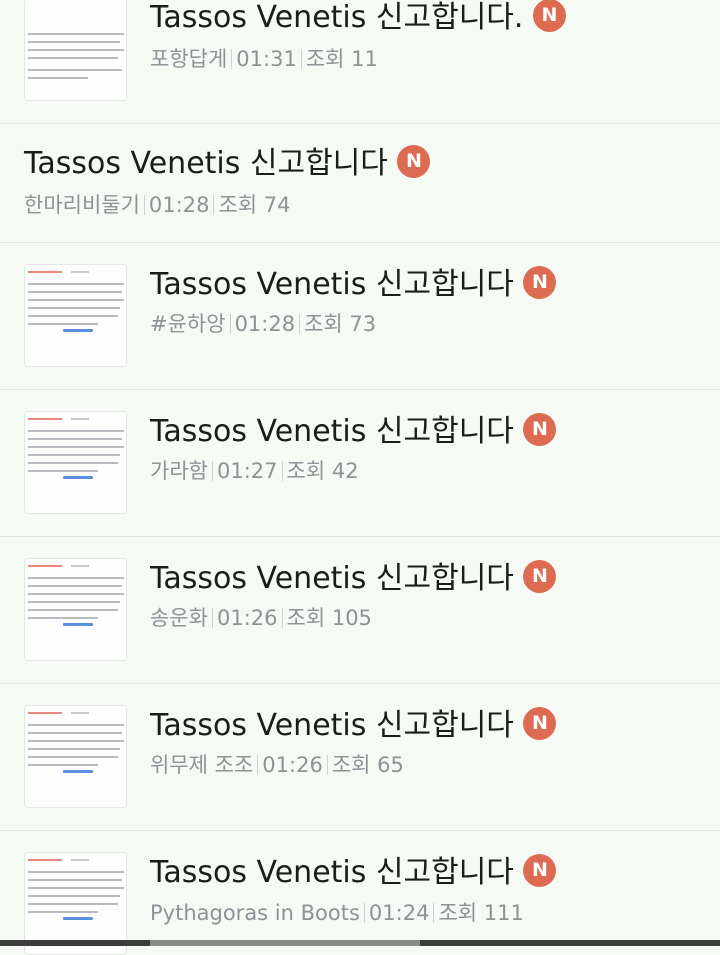 Image resolution: width=720 pixels, height=955 pixels. I want to click on post-author: Pythagoras in Boots, so click(255, 913).